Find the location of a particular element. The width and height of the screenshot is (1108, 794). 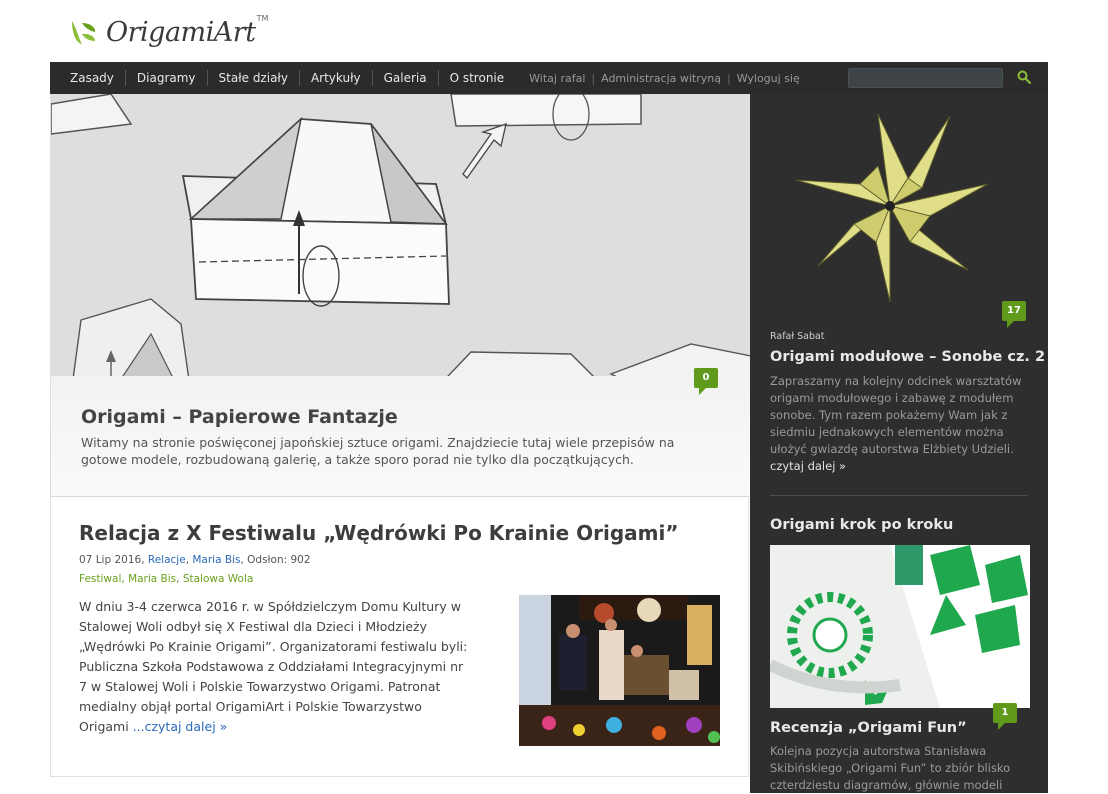

article-author-link: Maria Bis is located at coordinates (216, 560).